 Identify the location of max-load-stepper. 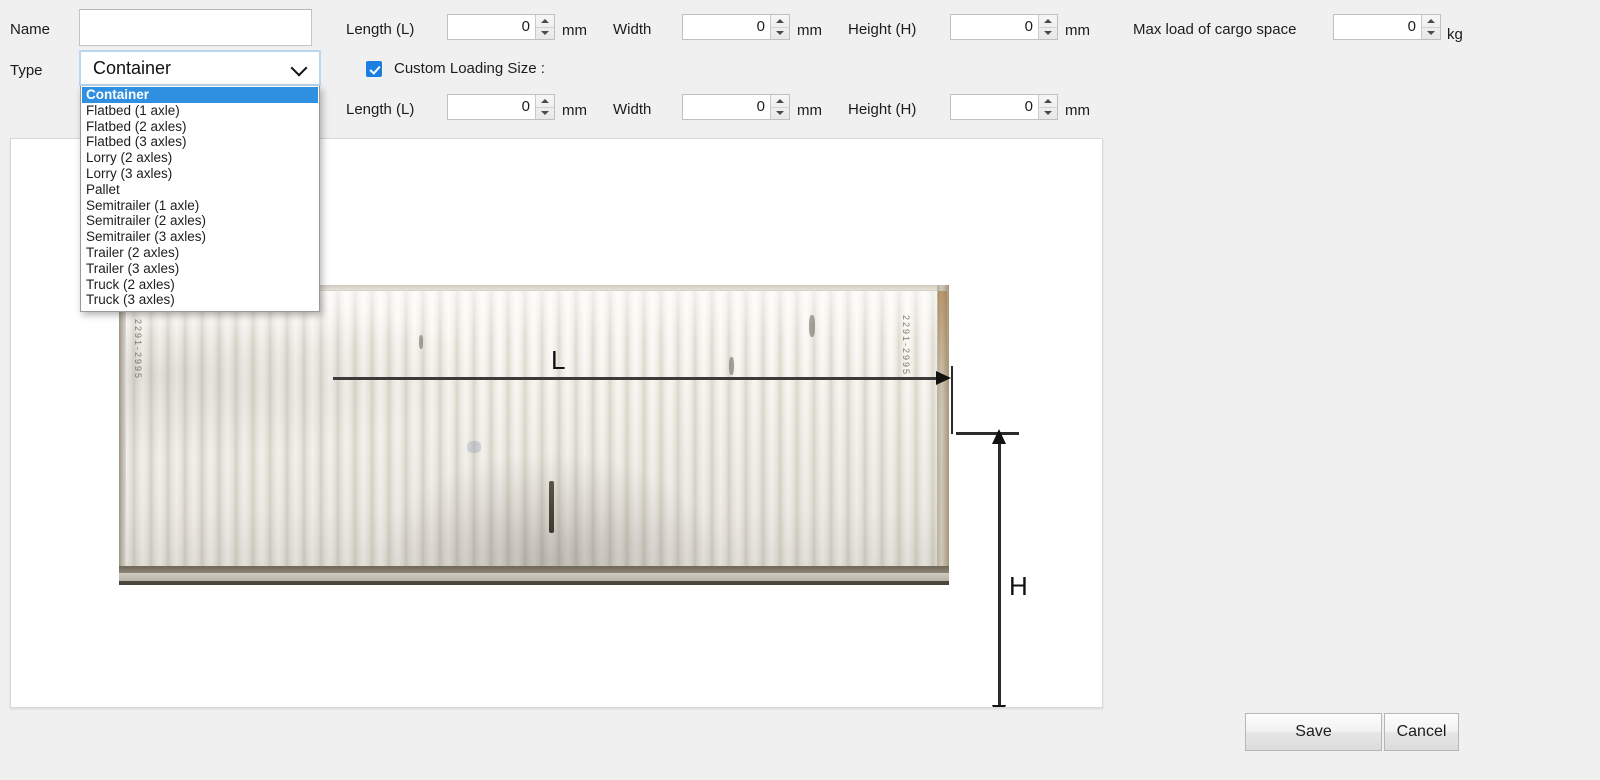
(1387, 27).